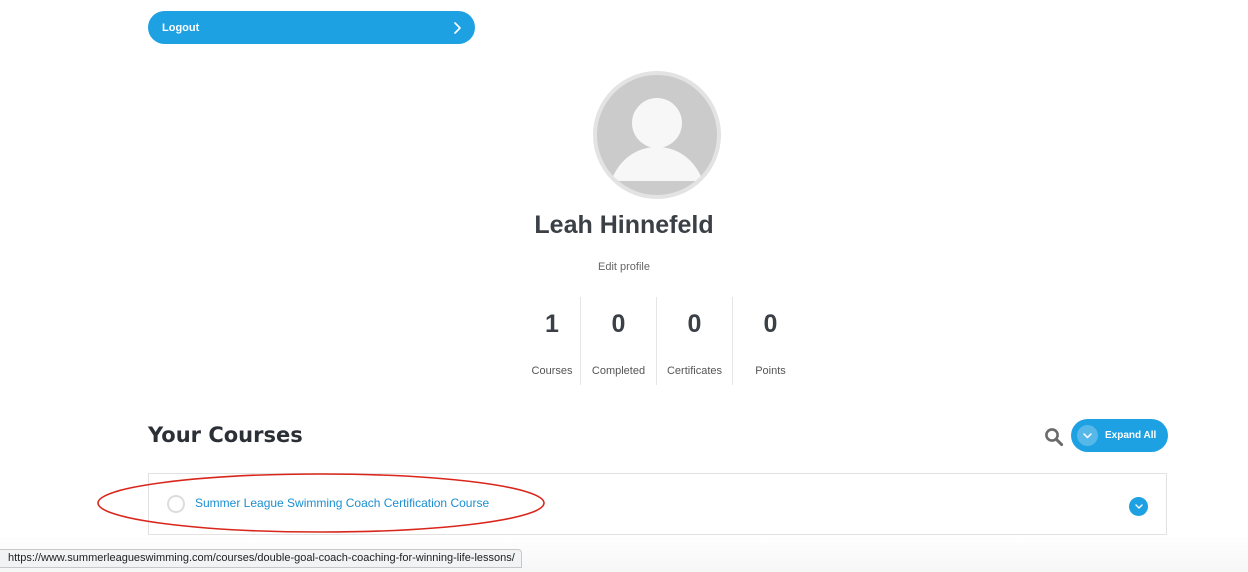 This screenshot has width=1248, height=572. What do you see at coordinates (770, 341) in the screenshot?
I see `stat-points: 0 Points` at bounding box center [770, 341].